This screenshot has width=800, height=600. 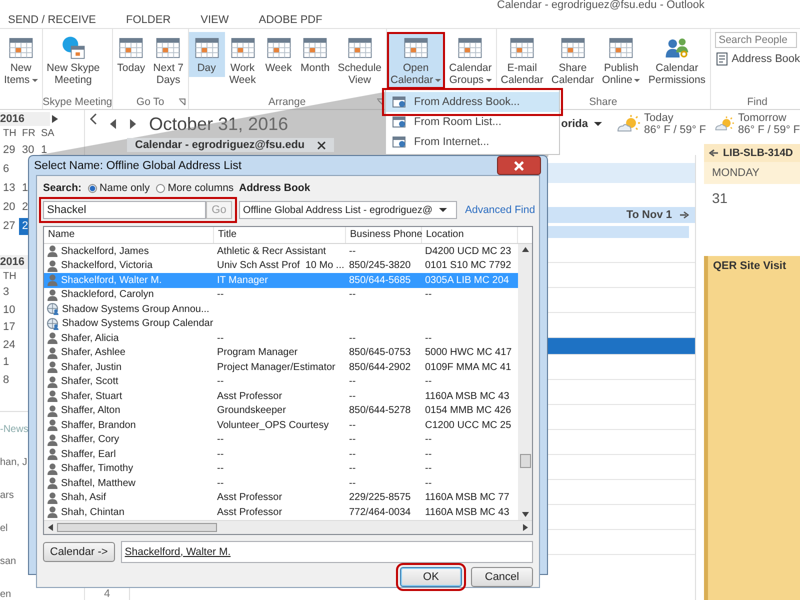 What do you see at coordinates (280, 235) in the screenshot?
I see `column-header: Title` at bounding box center [280, 235].